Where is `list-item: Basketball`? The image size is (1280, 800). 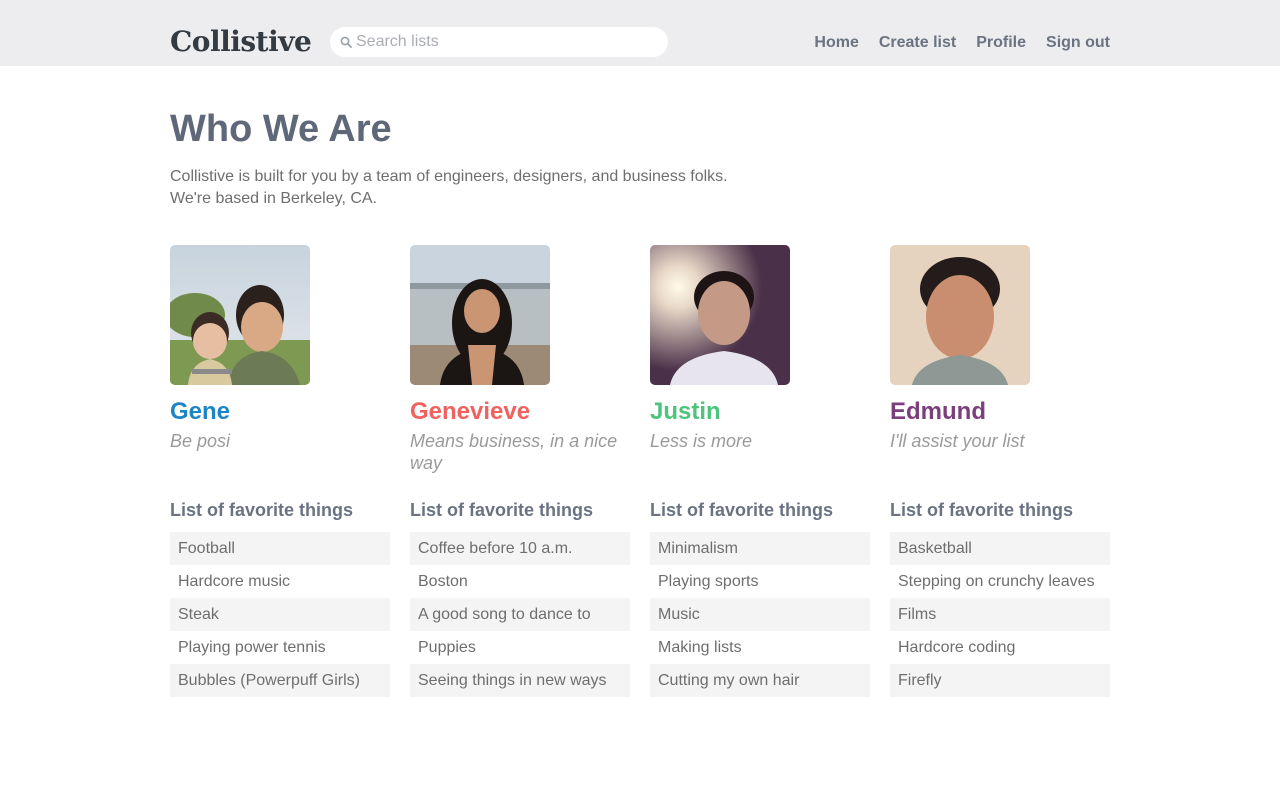
list-item: Basketball is located at coordinates (1000, 548).